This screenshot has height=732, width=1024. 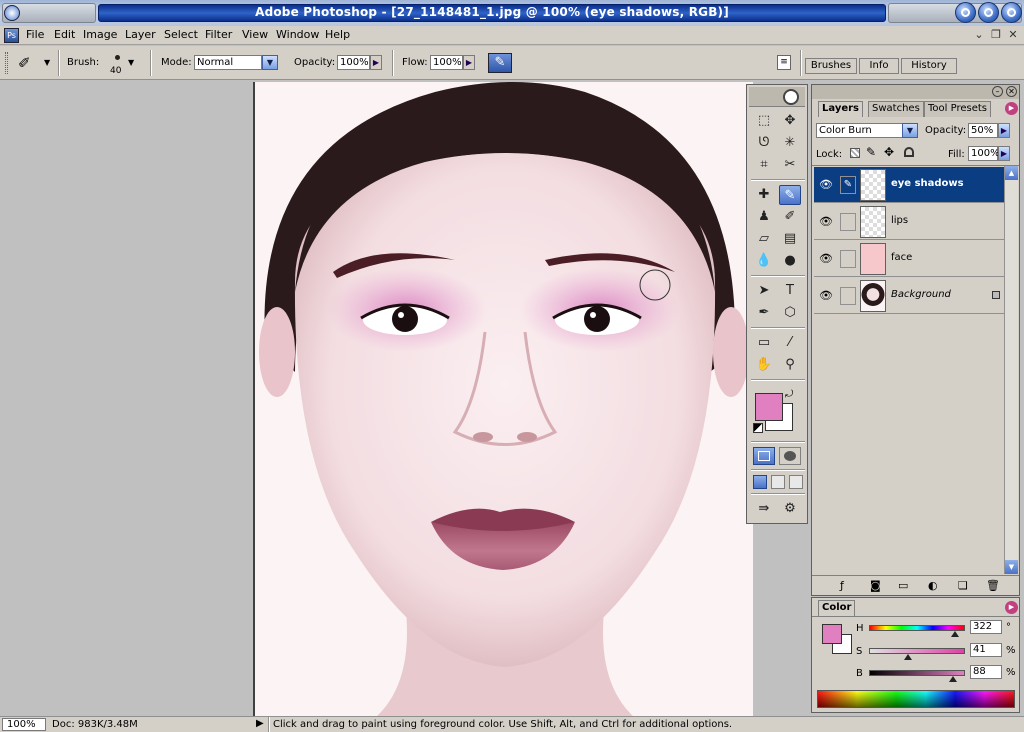 I want to click on airbrush-toggle-icon: ✎, so click(x=500, y=63).